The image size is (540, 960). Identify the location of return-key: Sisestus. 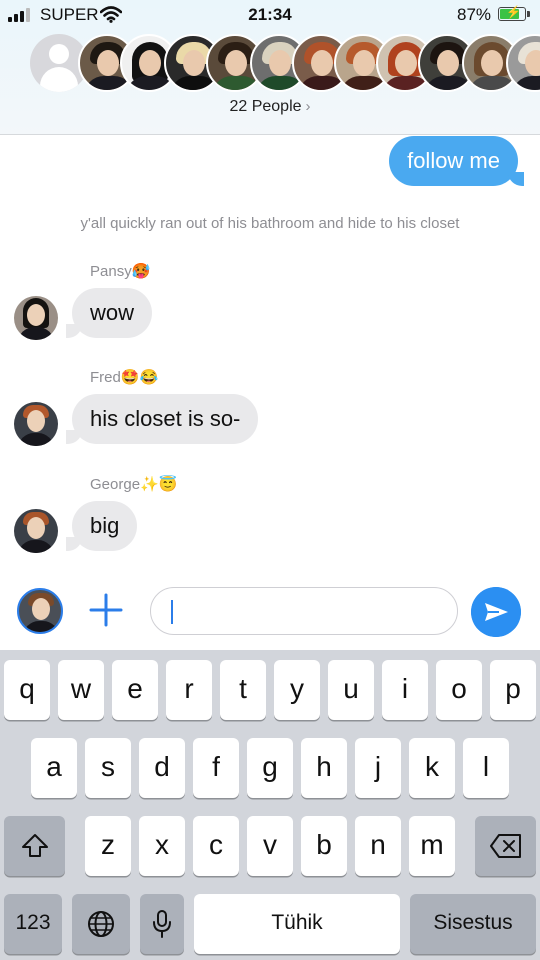
(473, 924).